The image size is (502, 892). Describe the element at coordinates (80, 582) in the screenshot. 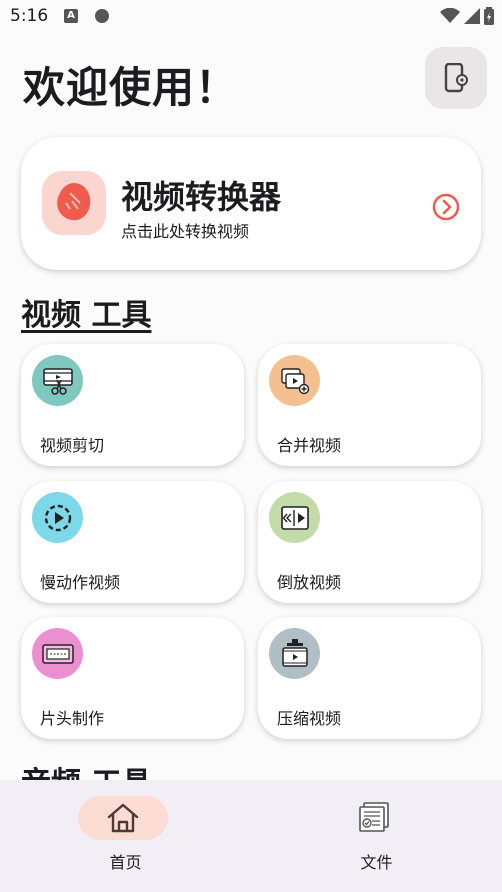

I see `tool-label: 慢动作视频` at that location.